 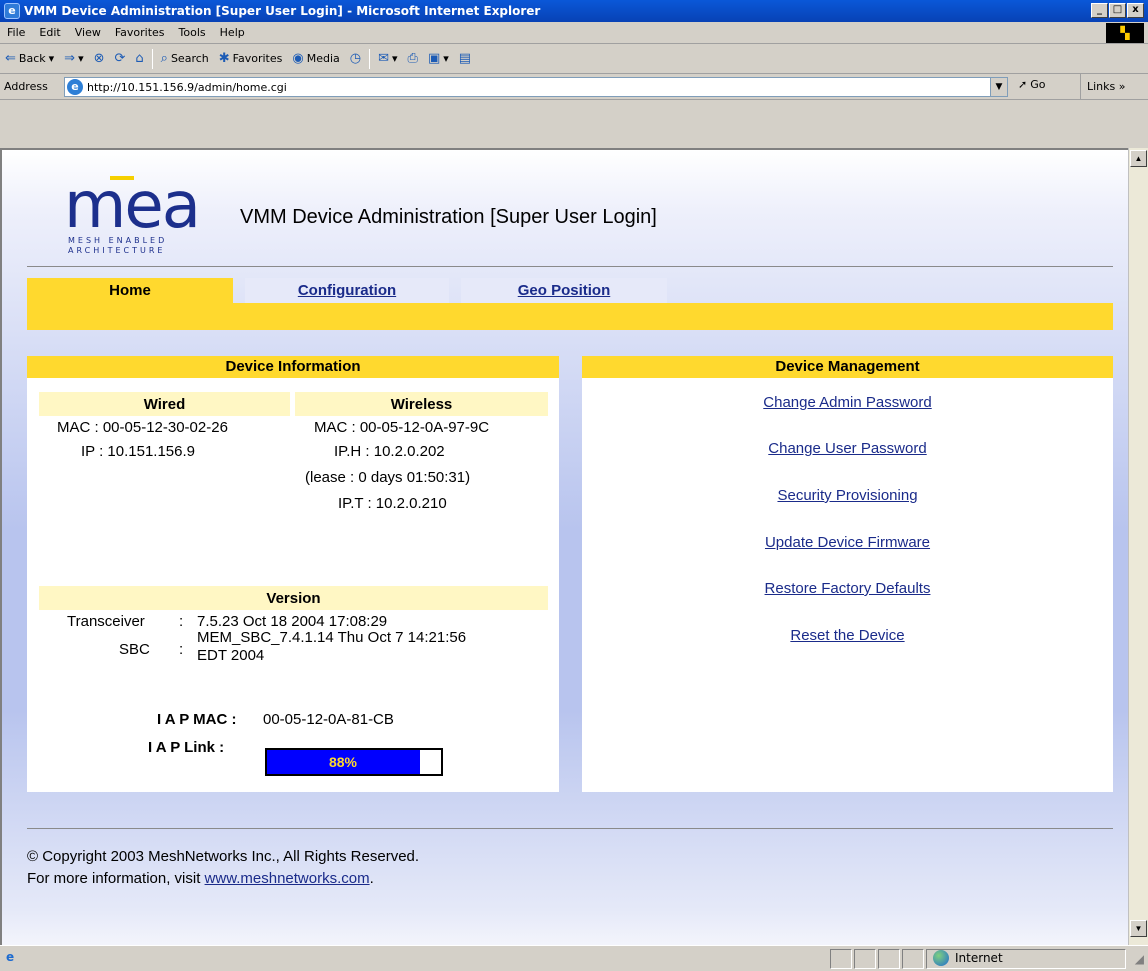 What do you see at coordinates (1023, 84) in the screenshot?
I see `go-arrow-icon: ➚` at bounding box center [1023, 84].